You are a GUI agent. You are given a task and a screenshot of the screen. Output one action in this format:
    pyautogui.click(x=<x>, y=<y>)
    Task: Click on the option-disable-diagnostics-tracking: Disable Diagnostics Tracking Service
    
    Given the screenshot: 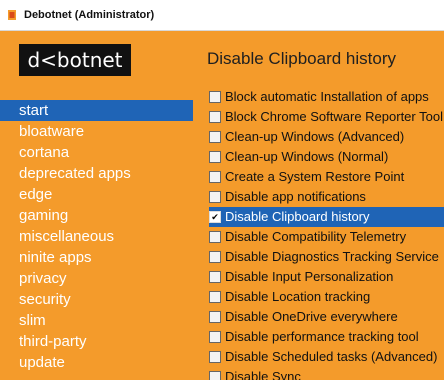 What is the action you would take?
    pyautogui.click(x=326, y=257)
    